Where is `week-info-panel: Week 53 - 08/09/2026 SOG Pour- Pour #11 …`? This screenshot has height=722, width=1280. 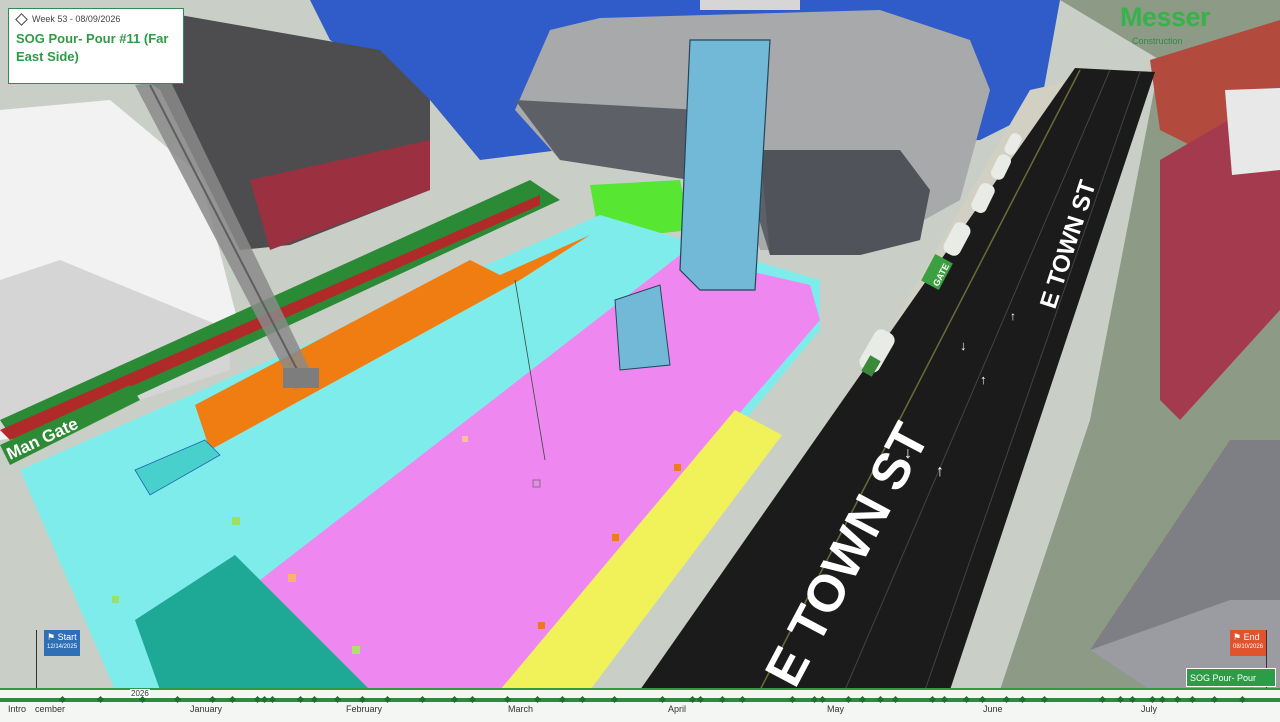 week-info-panel: Week 53 - 08/09/2026 SOG Pour- Pour #11 … is located at coordinates (96, 46).